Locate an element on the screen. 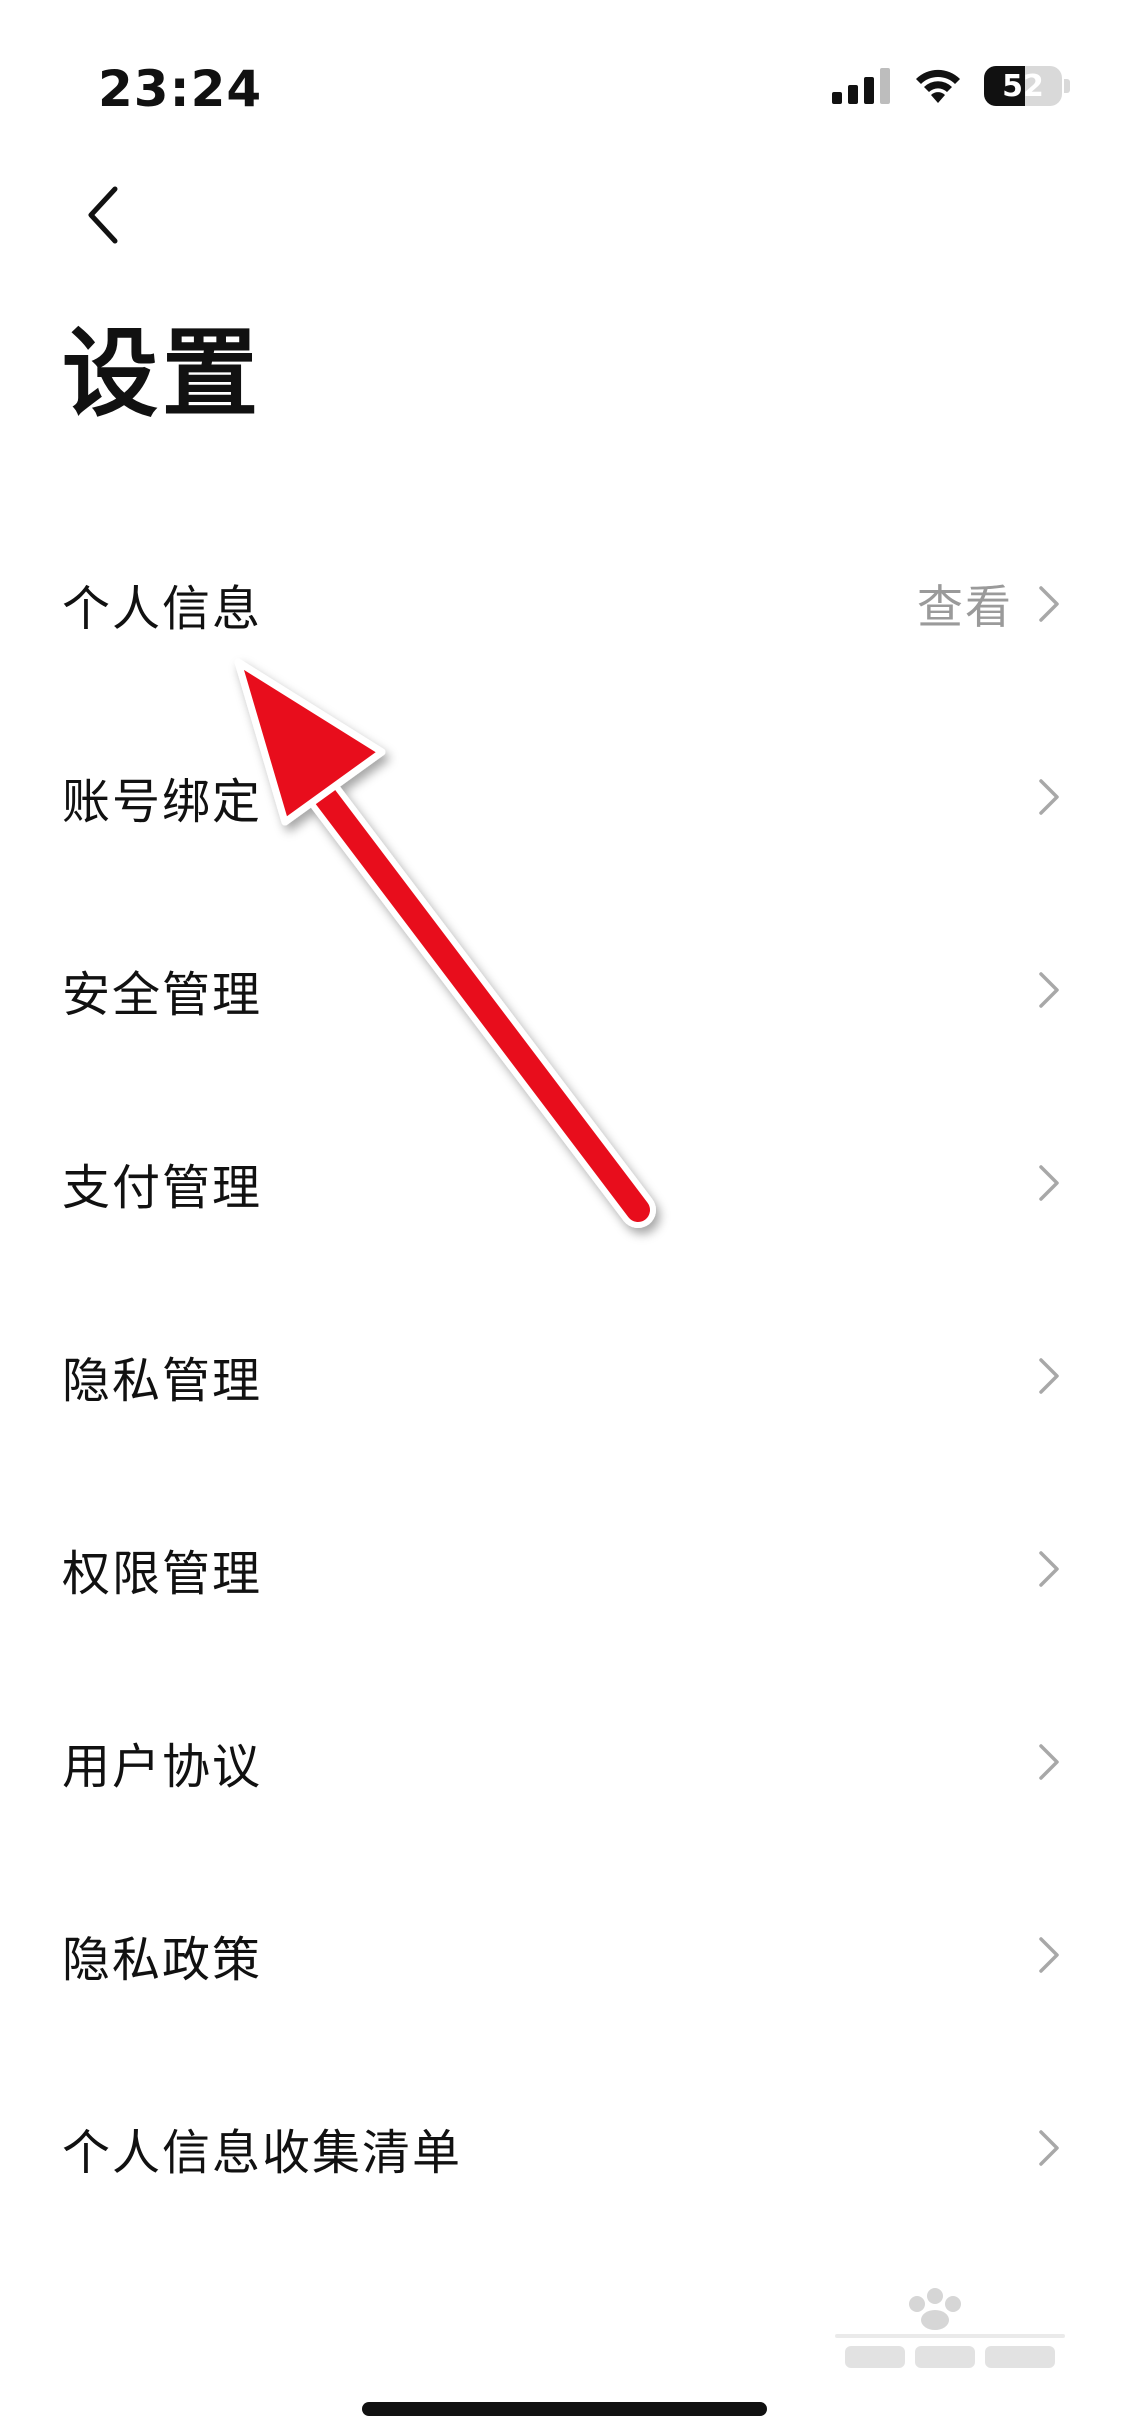 The height and width of the screenshot is (2436, 1125). status-time: 23:24 is located at coordinates (180, 89).